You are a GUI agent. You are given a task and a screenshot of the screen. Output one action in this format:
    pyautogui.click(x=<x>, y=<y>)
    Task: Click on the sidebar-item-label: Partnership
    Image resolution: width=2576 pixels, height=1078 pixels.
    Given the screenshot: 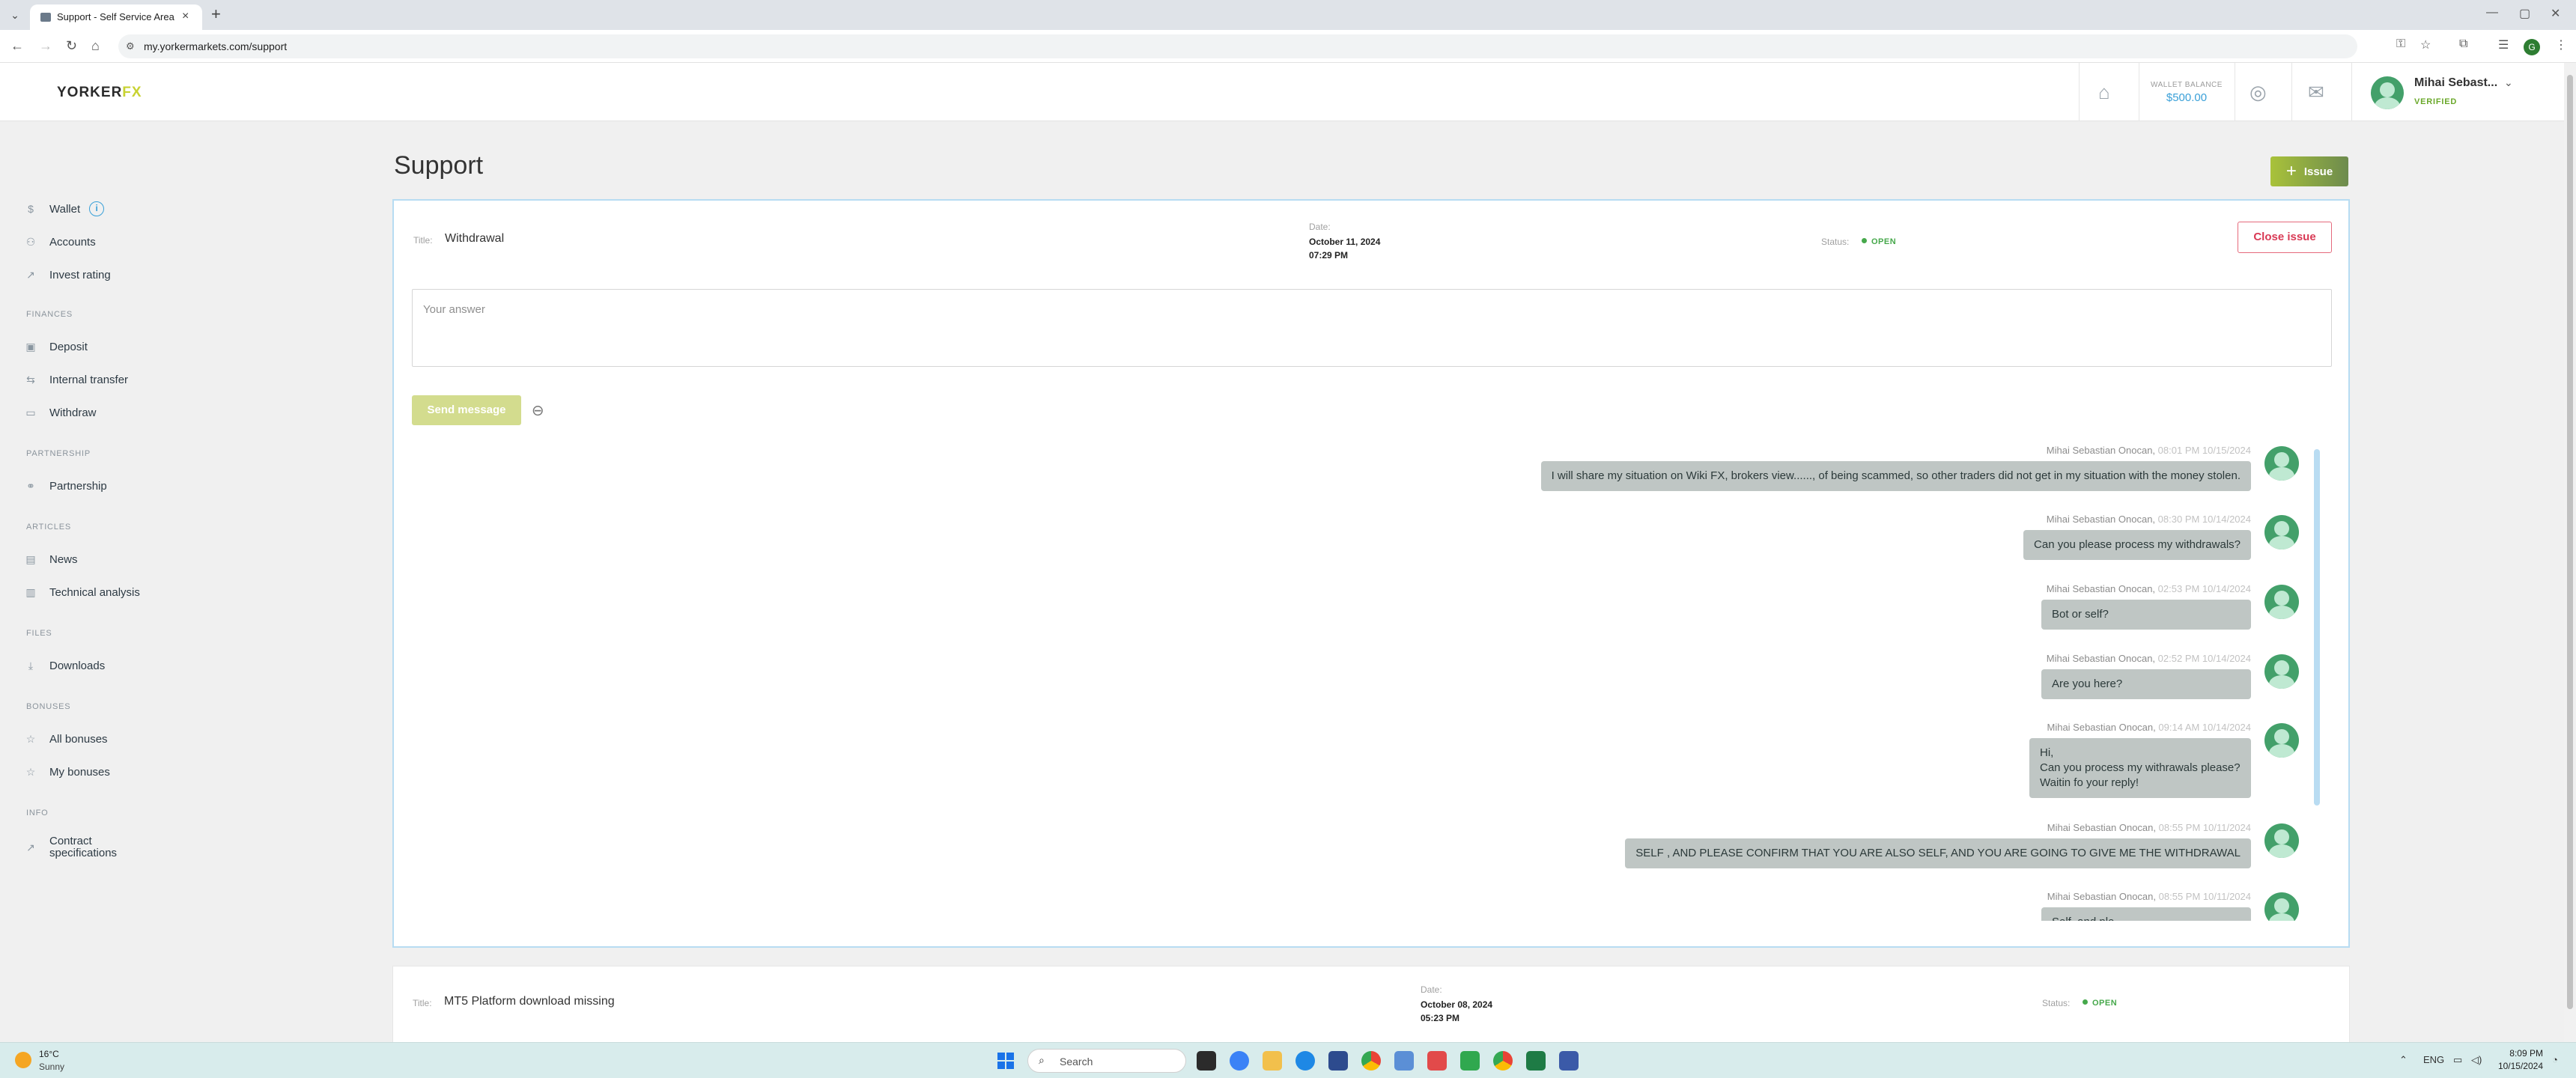 What is the action you would take?
    pyautogui.click(x=78, y=486)
    